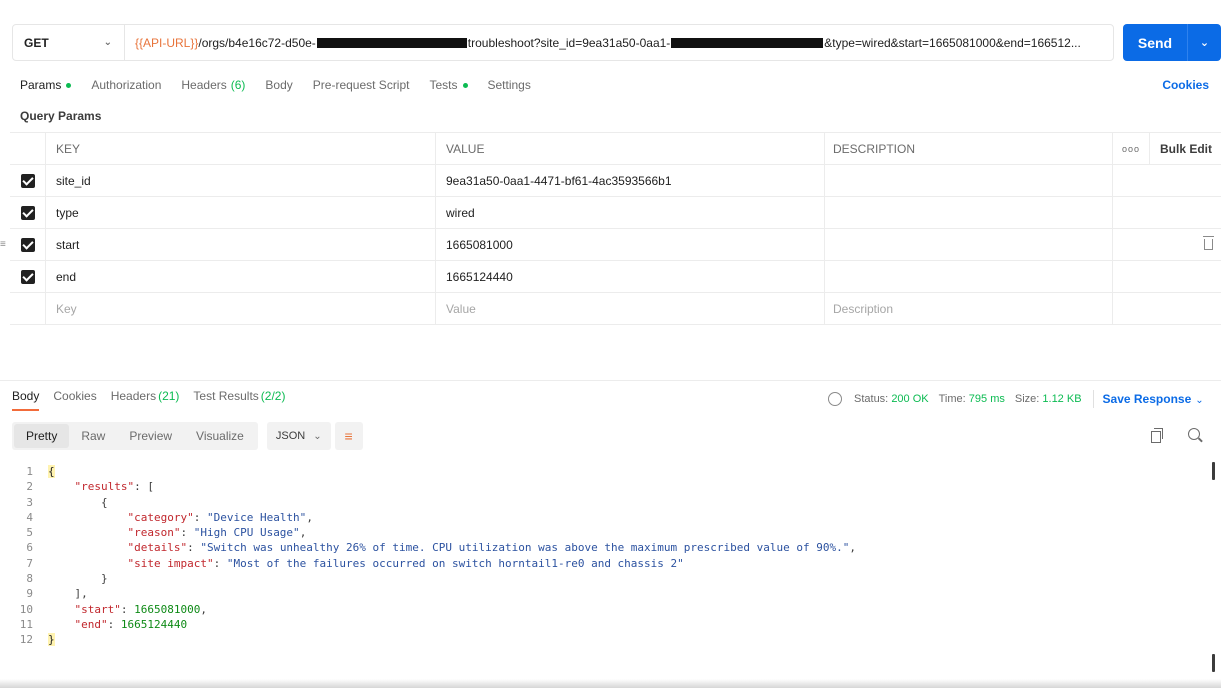  Describe the element at coordinates (239, 400) in the screenshot. I see `tab-test-results: Test Results (2/2)` at that location.